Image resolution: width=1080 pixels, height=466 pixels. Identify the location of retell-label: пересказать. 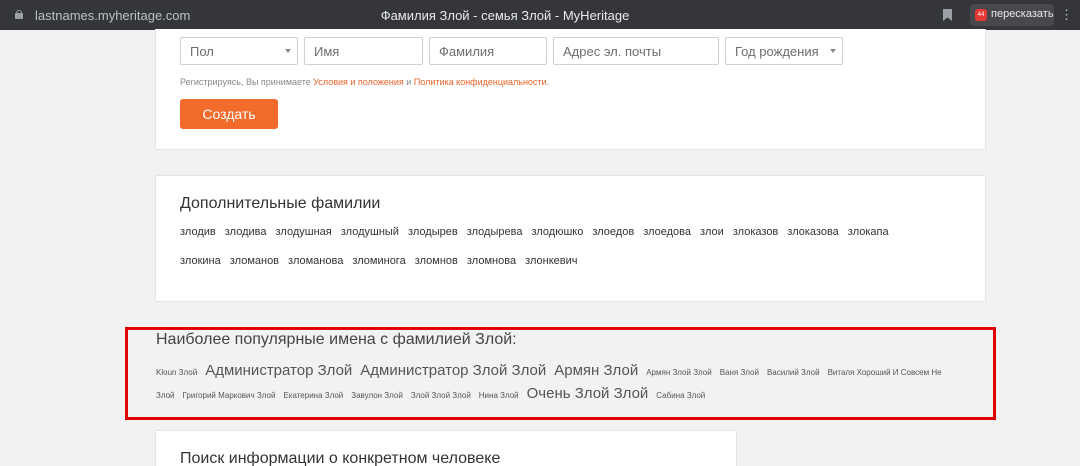
(1022, 14).